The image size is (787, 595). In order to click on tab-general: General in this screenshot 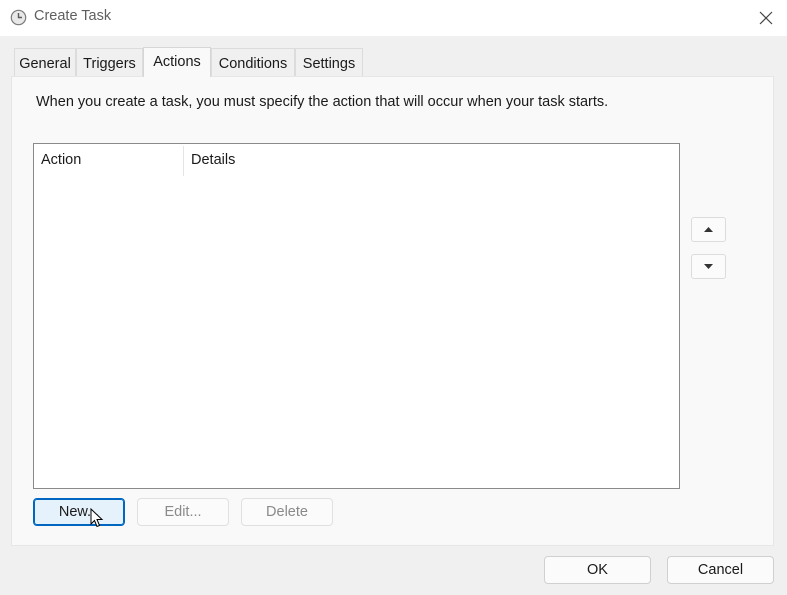, I will do `click(45, 62)`.